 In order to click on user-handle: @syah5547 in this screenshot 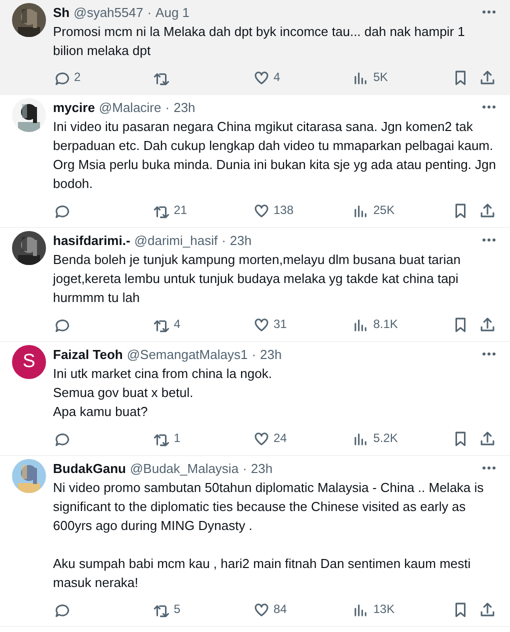, I will do `click(109, 12)`.